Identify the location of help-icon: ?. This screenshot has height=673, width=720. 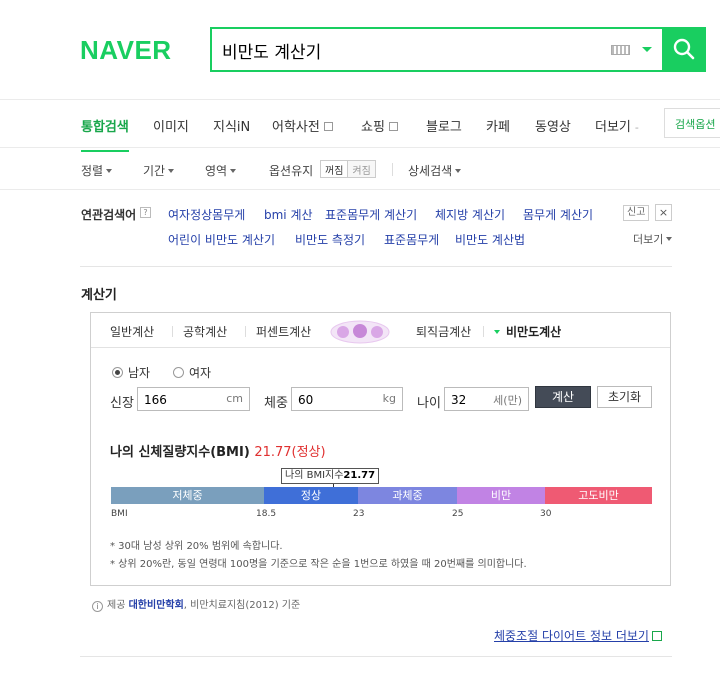
(145, 212).